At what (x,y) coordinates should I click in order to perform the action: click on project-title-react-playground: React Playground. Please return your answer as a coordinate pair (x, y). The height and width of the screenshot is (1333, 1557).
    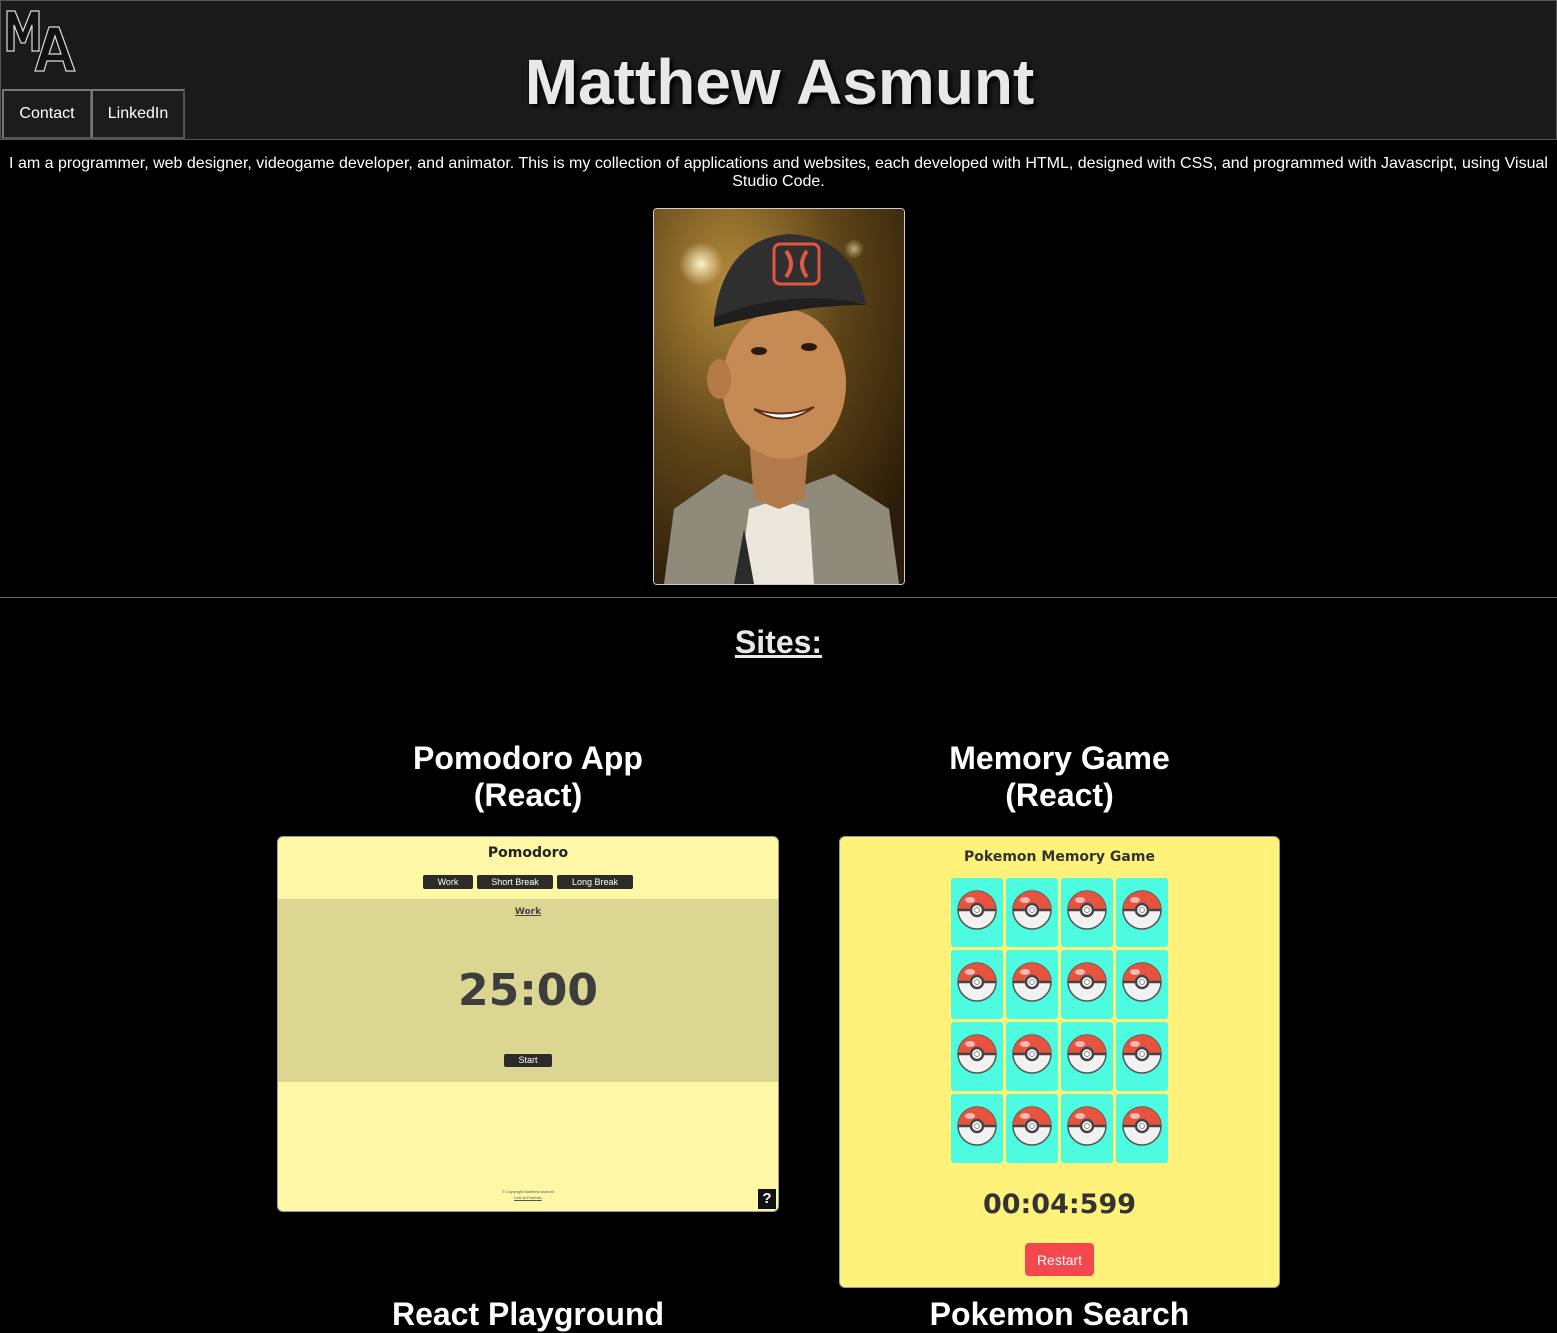
    Looking at the image, I should click on (528, 1314).